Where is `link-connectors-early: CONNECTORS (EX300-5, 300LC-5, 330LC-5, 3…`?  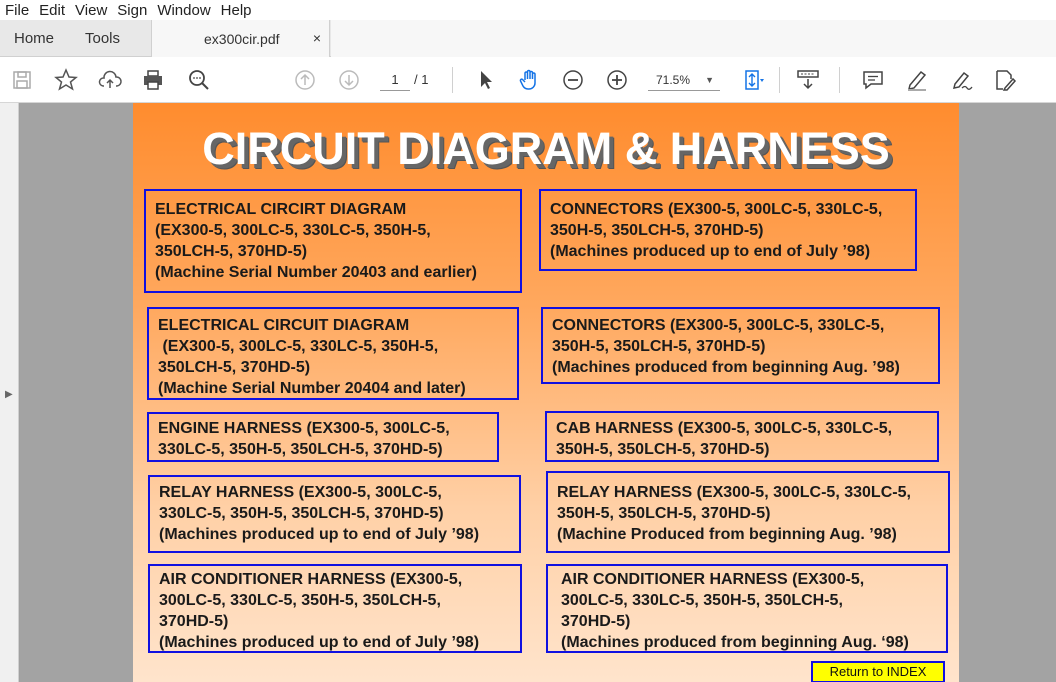
link-connectors-early: CONNECTORS (EX300-5, 300LC-5, 330LC-5, 3… is located at coordinates (728, 230).